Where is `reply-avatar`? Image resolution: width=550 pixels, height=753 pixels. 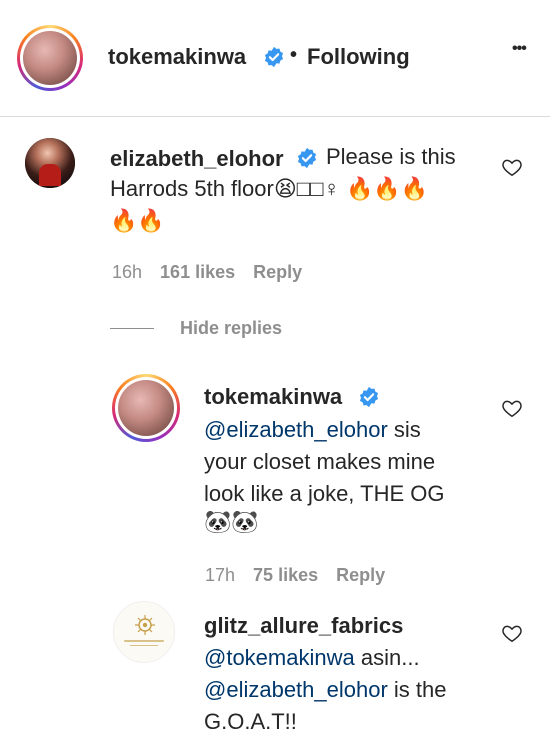
reply-avatar is located at coordinates (144, 632).